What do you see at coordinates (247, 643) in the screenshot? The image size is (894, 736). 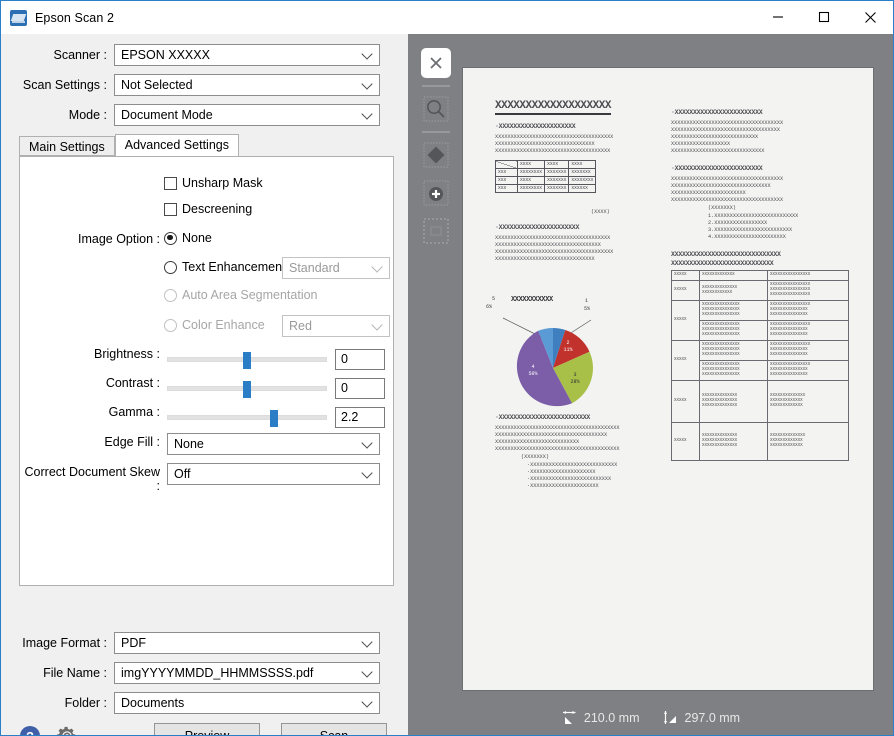 I see `image-format-select: PDF` at bounding box center [247, 643].